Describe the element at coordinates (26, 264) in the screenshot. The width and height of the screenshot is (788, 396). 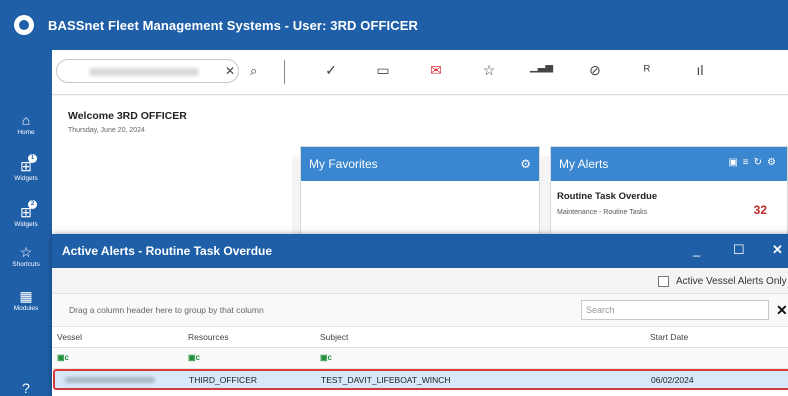
I see `sidebar-item-label: Shortcuts` at that location.